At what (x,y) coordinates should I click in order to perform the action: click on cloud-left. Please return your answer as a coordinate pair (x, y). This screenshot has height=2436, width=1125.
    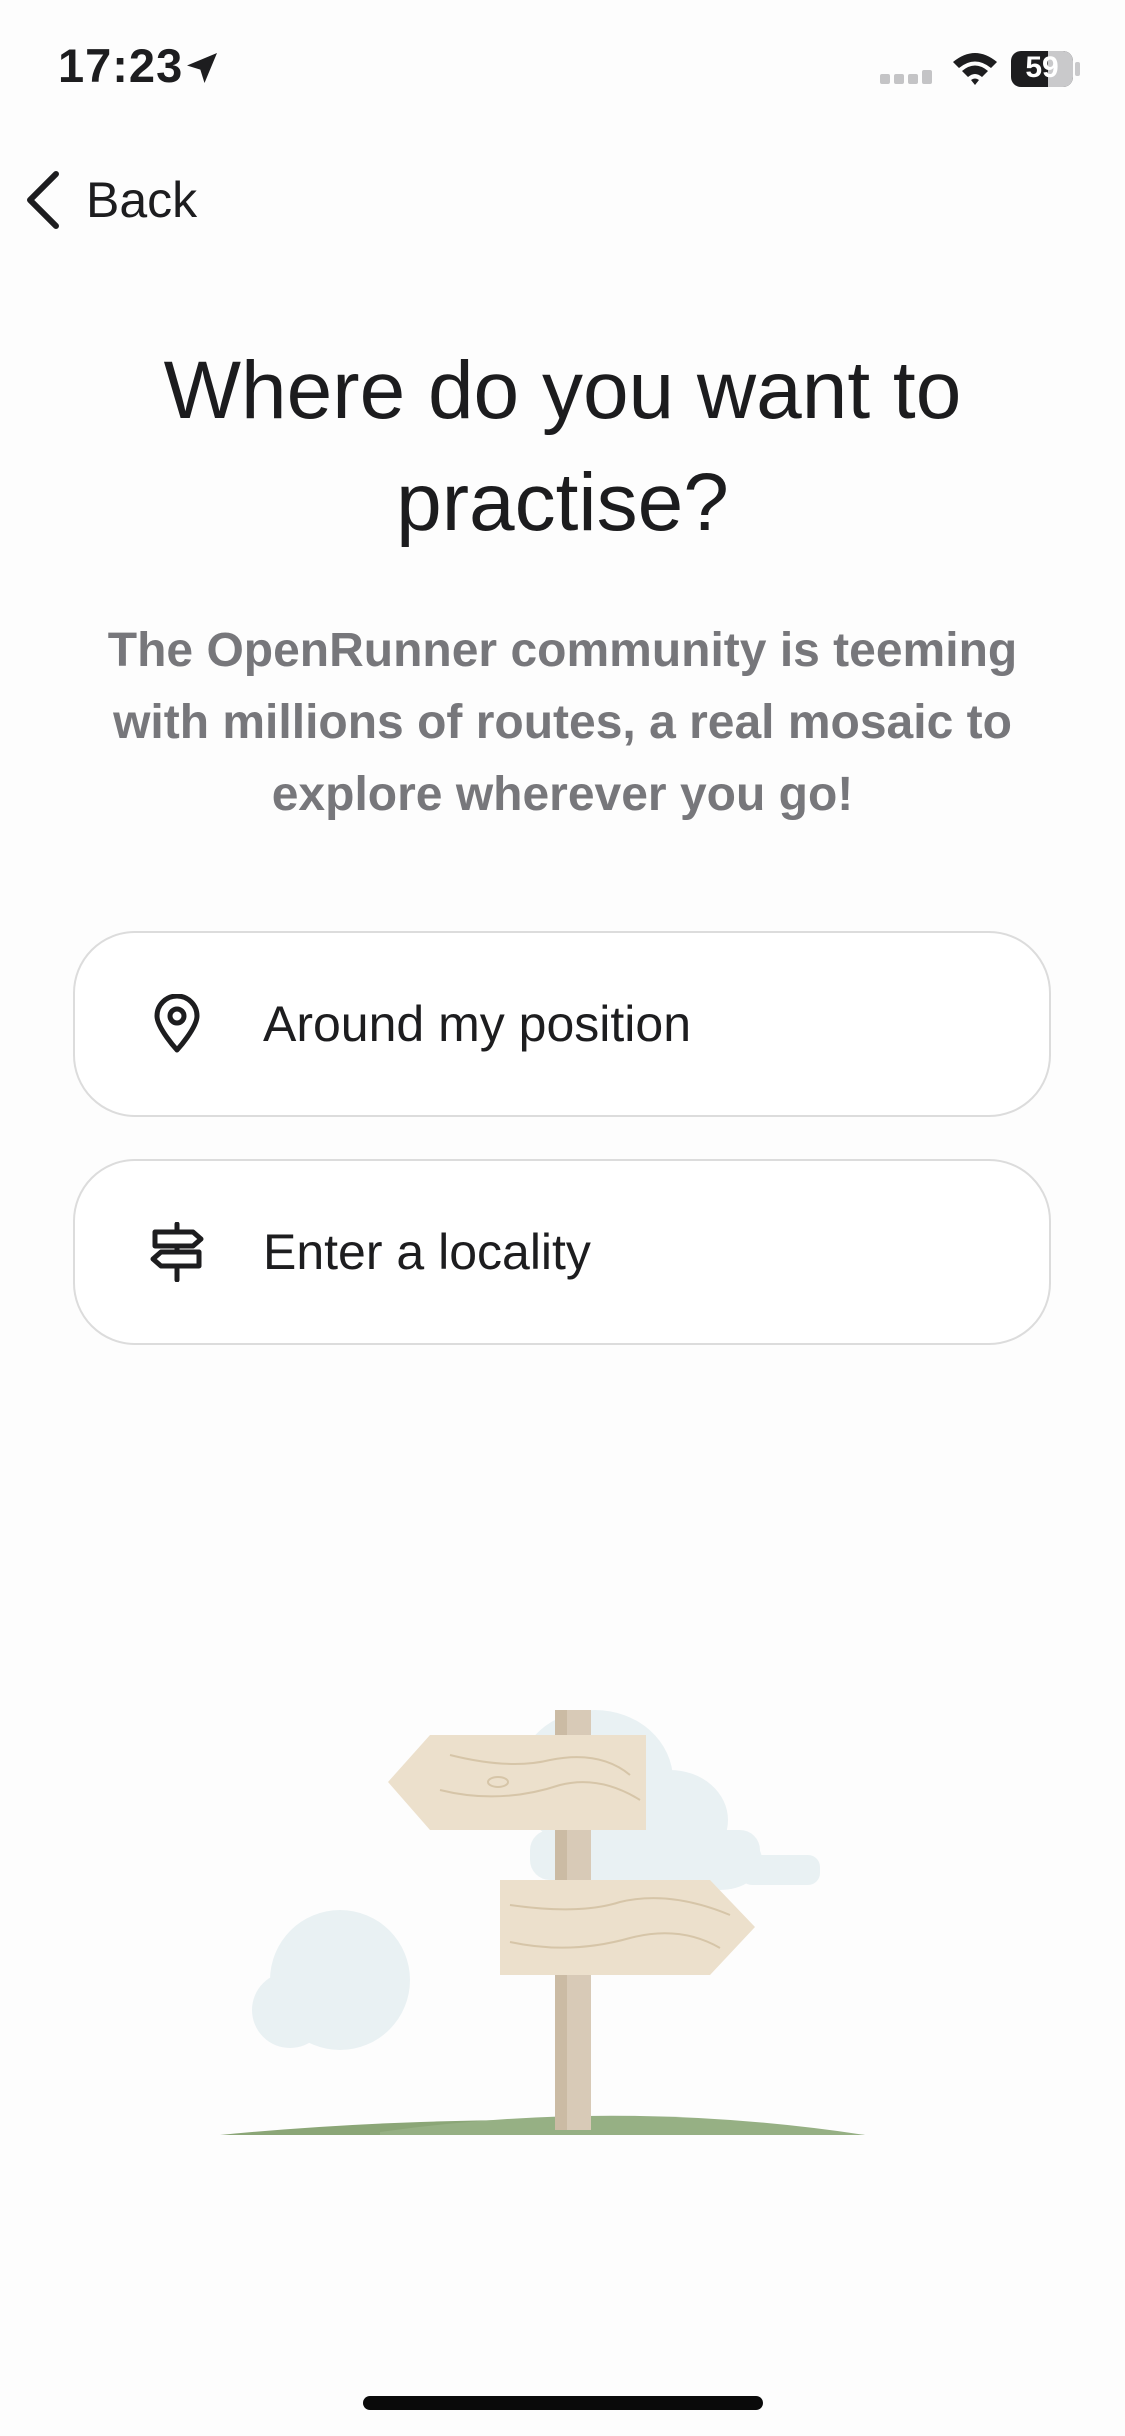
    Looking at the image, I should click on (331, 1980).